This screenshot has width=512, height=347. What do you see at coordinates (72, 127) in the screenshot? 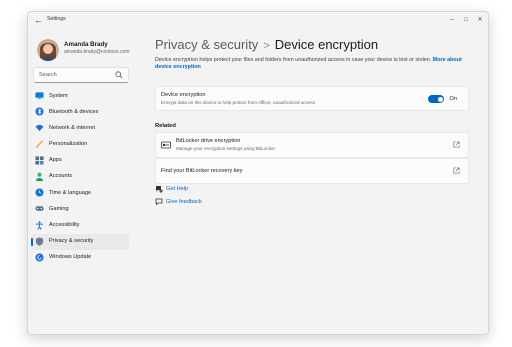
I see `sidebar-item-label: Network & internet` at bounding box center [72, 127].